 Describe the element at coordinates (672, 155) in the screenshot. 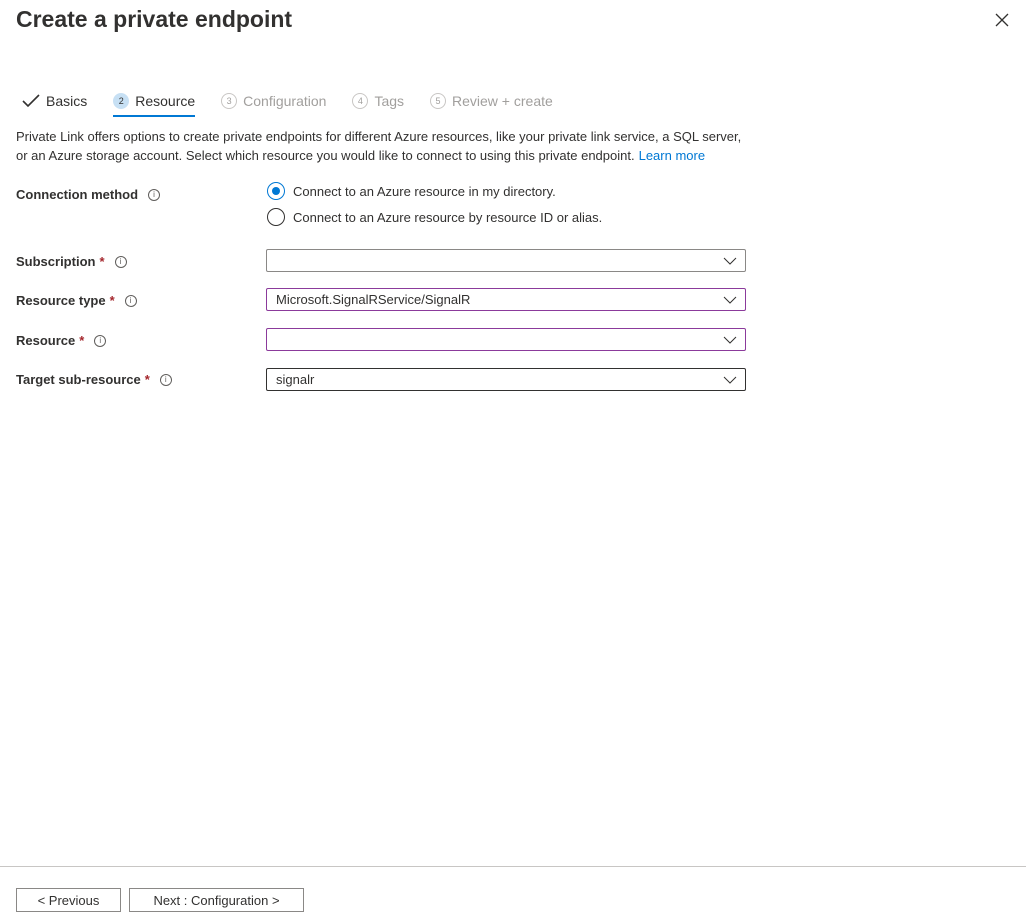

I see `learn-more-link: Learn more` at that location.